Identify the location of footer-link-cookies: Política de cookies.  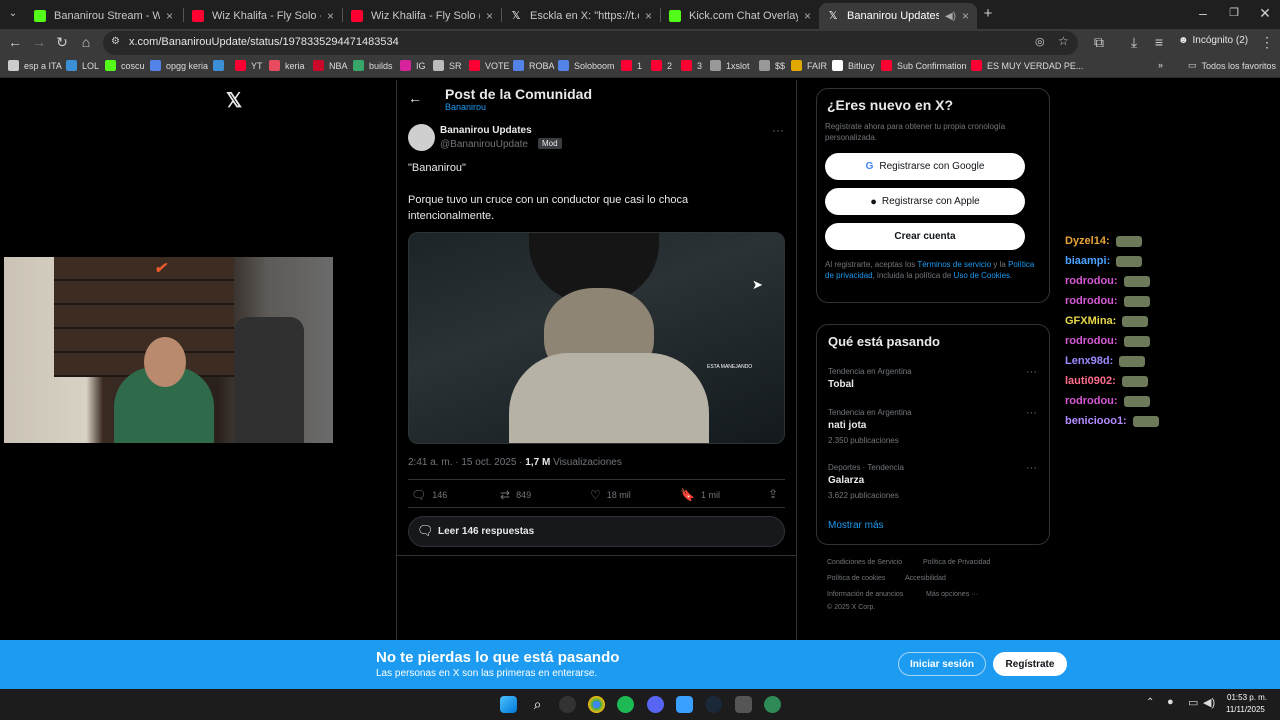
(856, 578).